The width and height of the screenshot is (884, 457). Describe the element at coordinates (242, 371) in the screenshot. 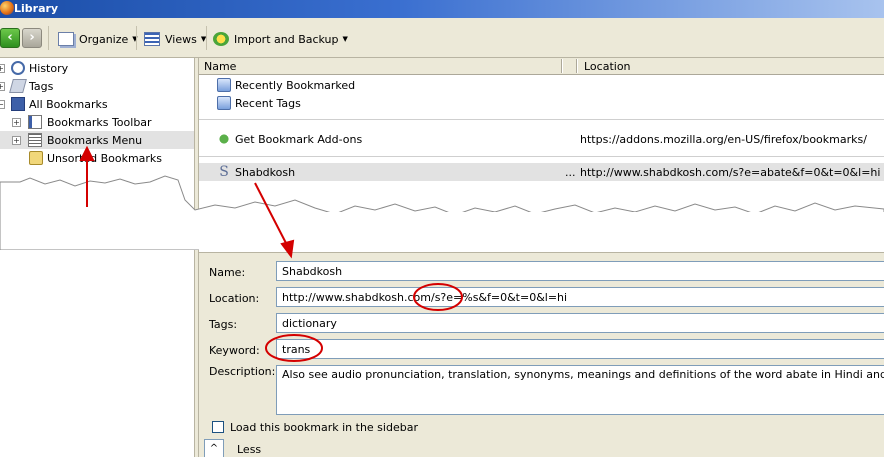

I see `description-label: Description:` at that location.